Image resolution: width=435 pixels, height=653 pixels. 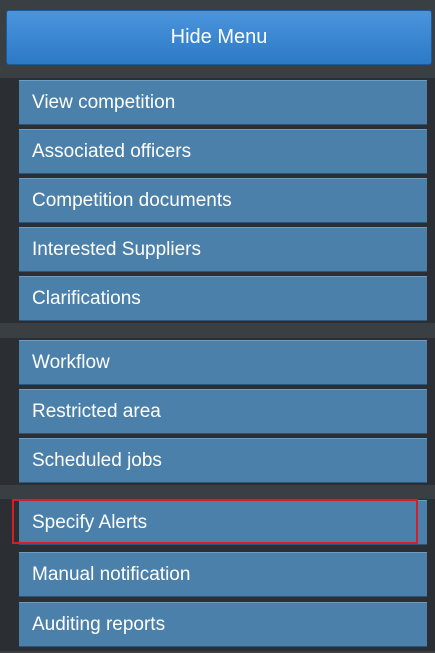 I want to click on menu-item-auditing-reports: Auditing reports, so click(x=223, y=624).